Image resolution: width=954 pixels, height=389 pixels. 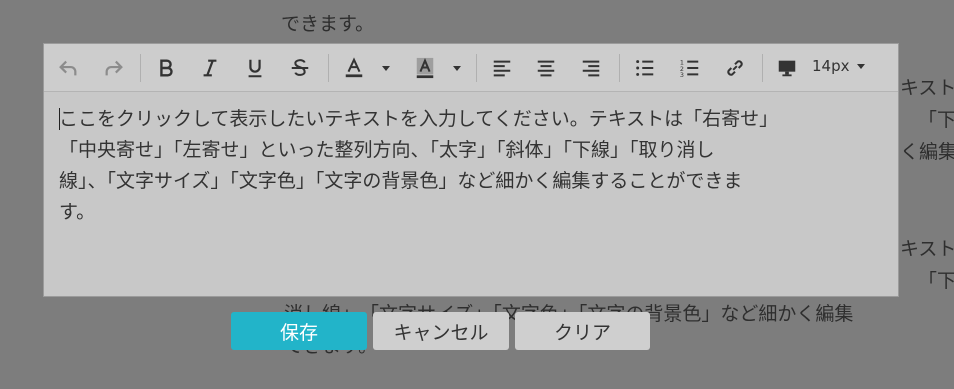 I want to click on align-right-icon, so click(x=591, y=68).